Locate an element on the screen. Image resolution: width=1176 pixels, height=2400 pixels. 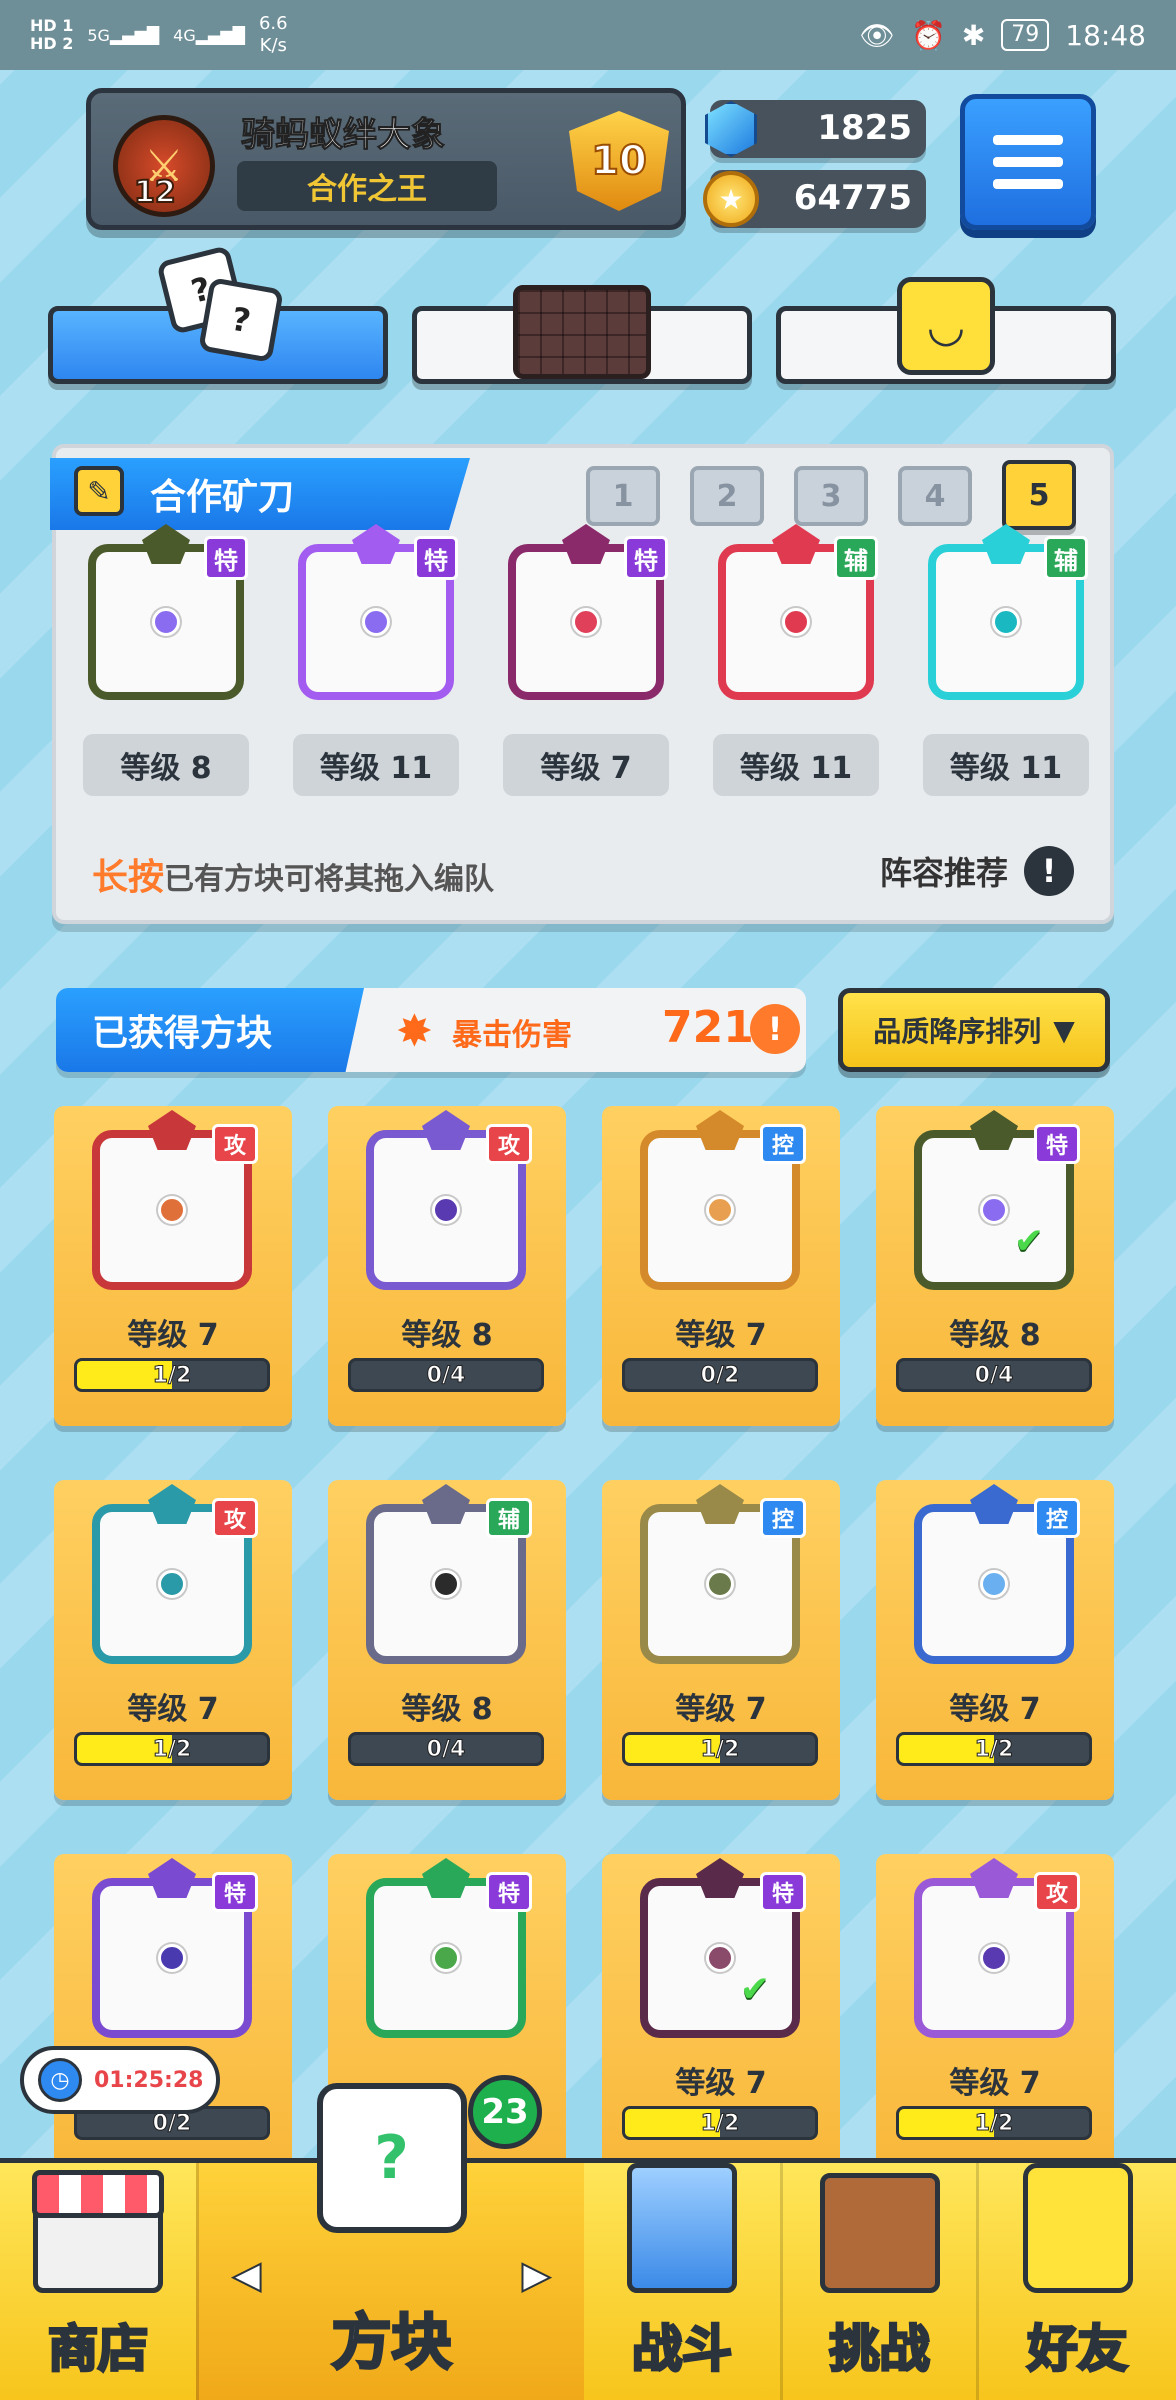
lineup-recommend-button: 阵容推荐 ! is located at coordinates (977, 871).